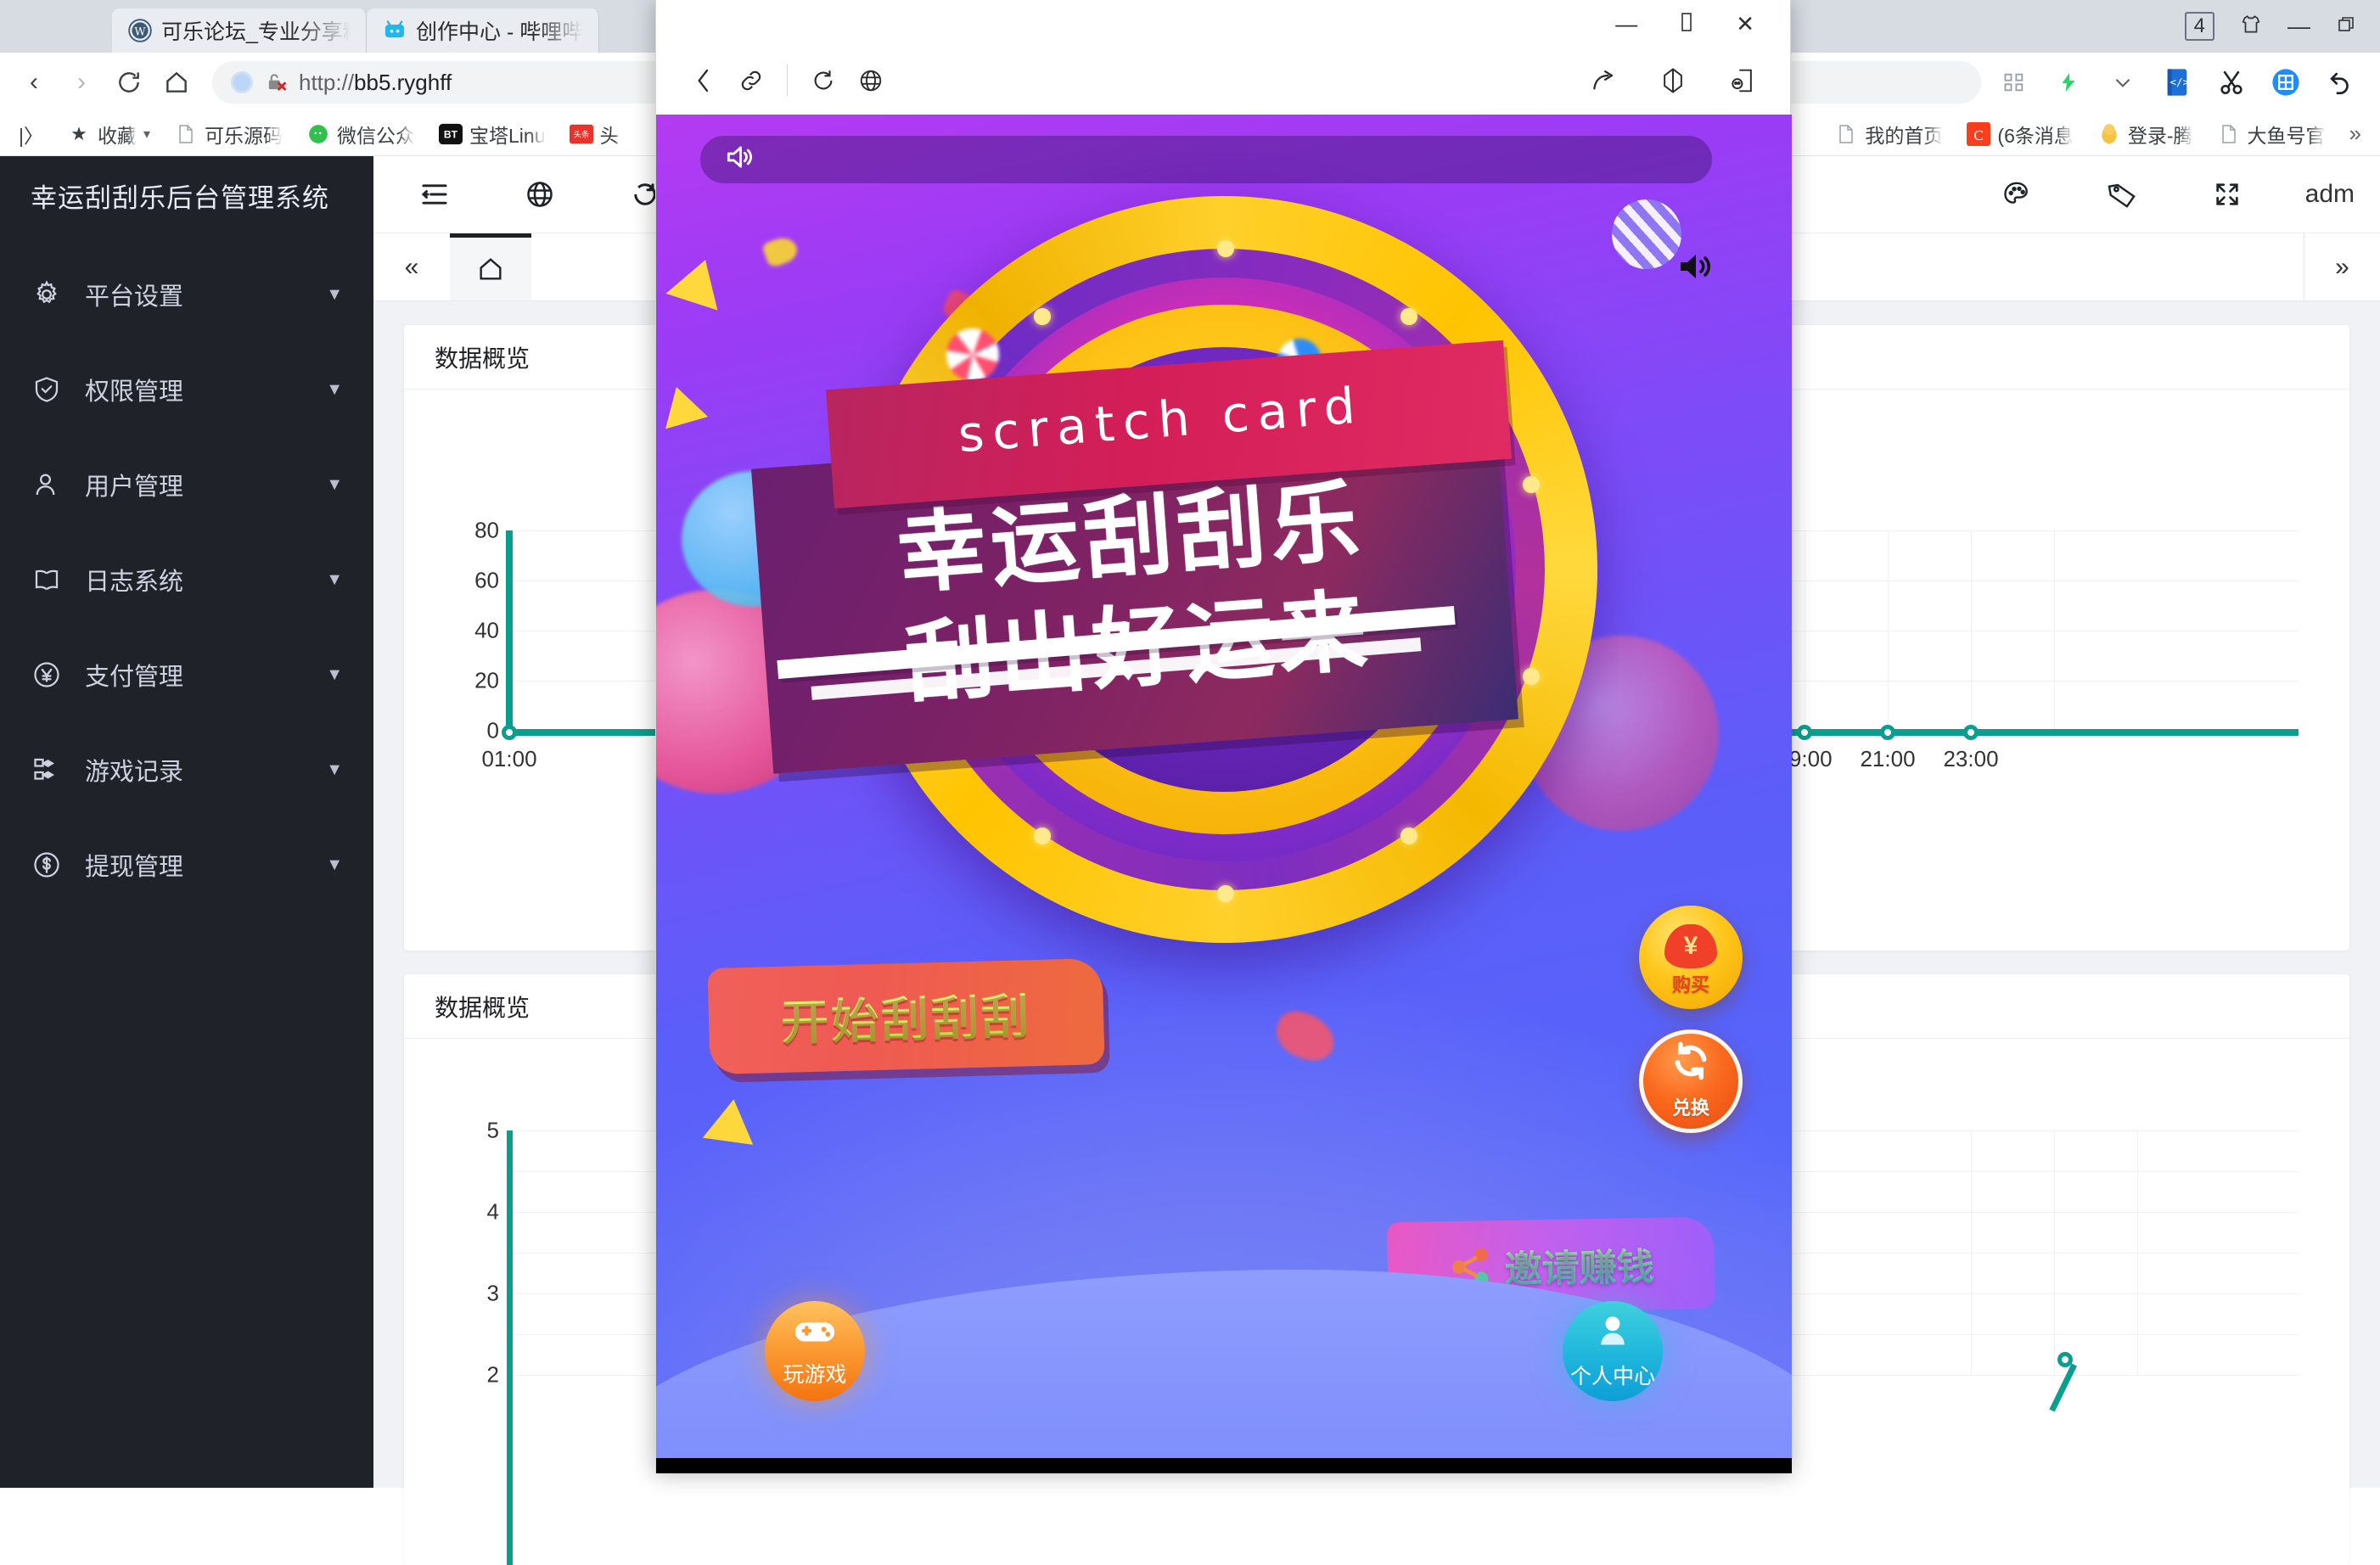 This screenshot has height=1565, width=2380. What do you see at coordinates (146, 134) in the screenshot?
I see `chevron-down-icon: ▾` at bounding box center [146, 134].